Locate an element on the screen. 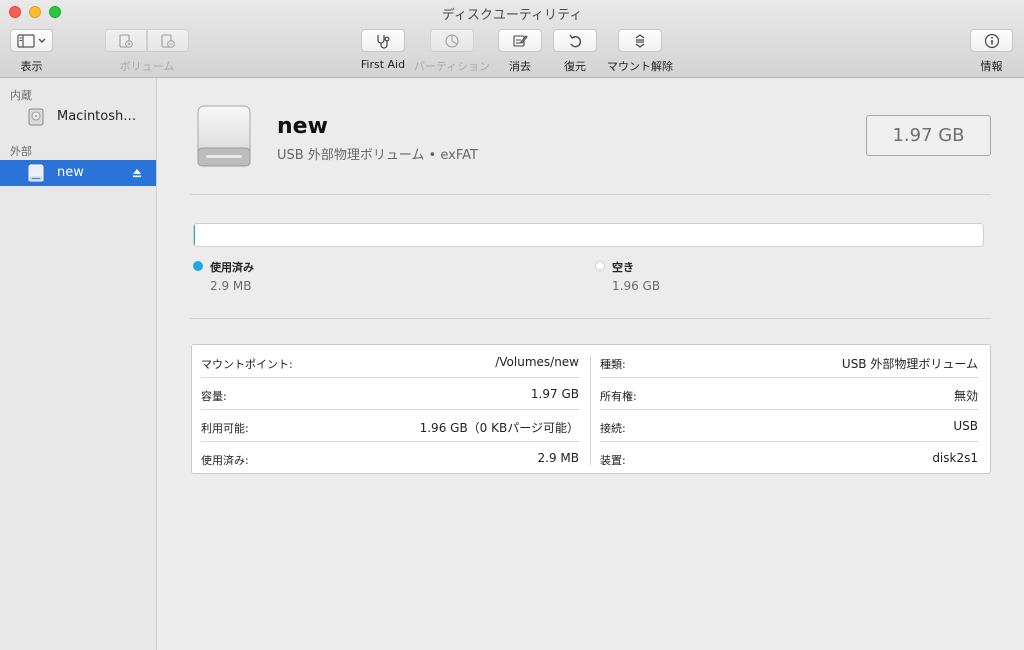 The width and height of the screenshot is (1024, 650). usage-bar-used-fill is located at coordinates (195, 235).